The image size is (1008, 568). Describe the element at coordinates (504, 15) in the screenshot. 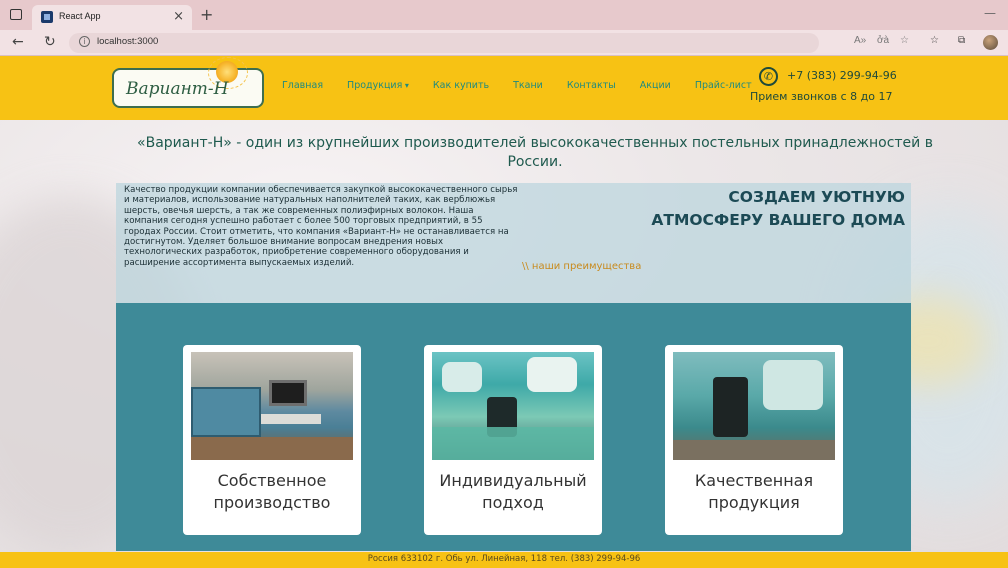

I see `browser-tab-bar: React App × + —` at that location.